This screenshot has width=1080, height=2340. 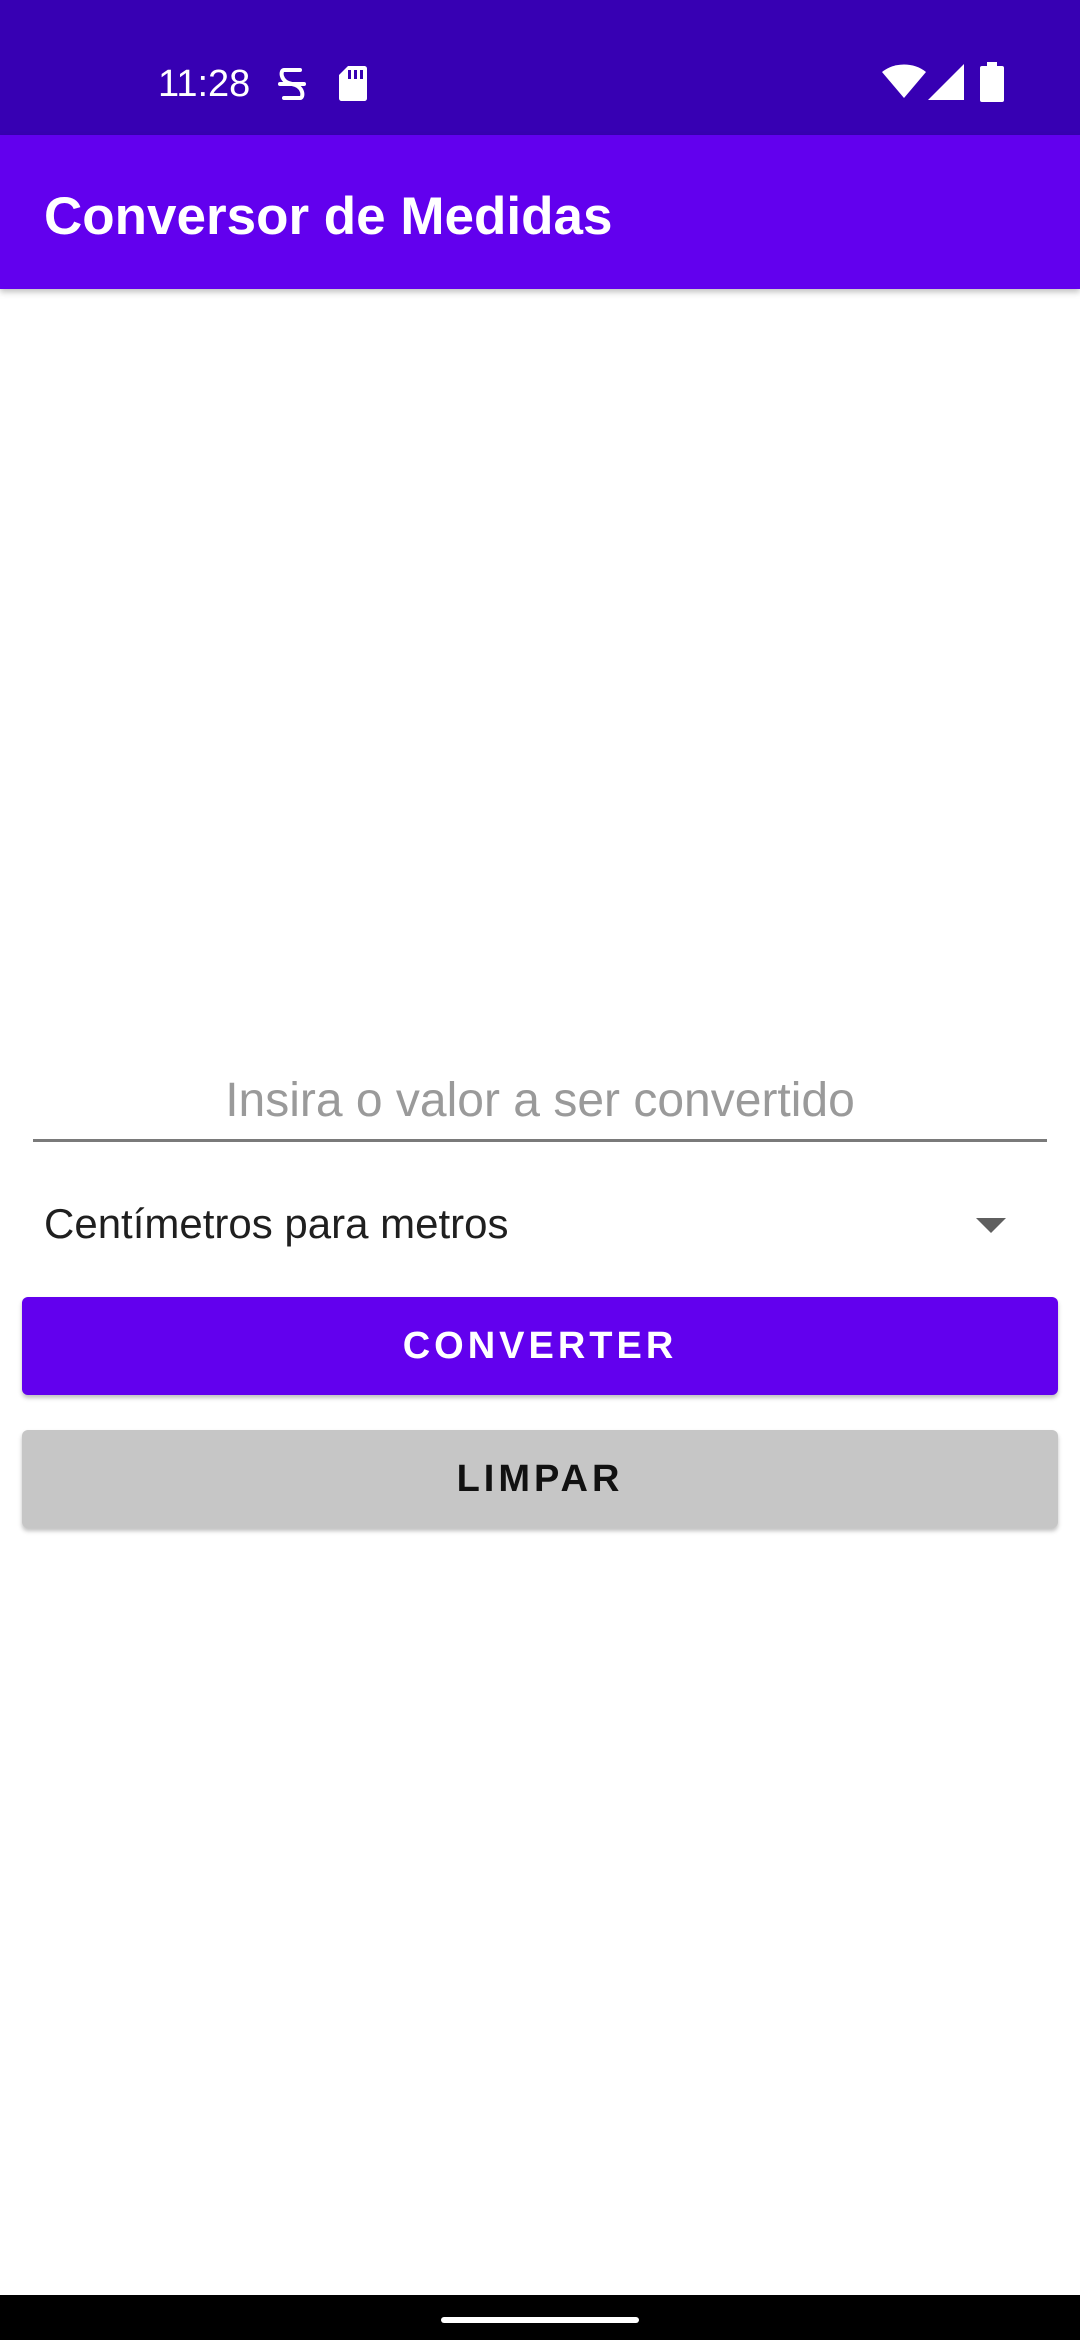 What do you see at coordinates (991, 1225) in the screenshot?
I see `dropdown-arrow-icon` at bounding box center [991, 1225].